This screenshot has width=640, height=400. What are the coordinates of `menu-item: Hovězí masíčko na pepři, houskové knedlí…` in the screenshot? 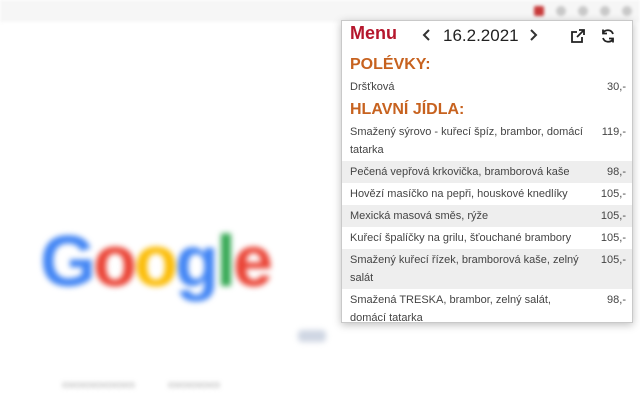 It's located at (487, 194).